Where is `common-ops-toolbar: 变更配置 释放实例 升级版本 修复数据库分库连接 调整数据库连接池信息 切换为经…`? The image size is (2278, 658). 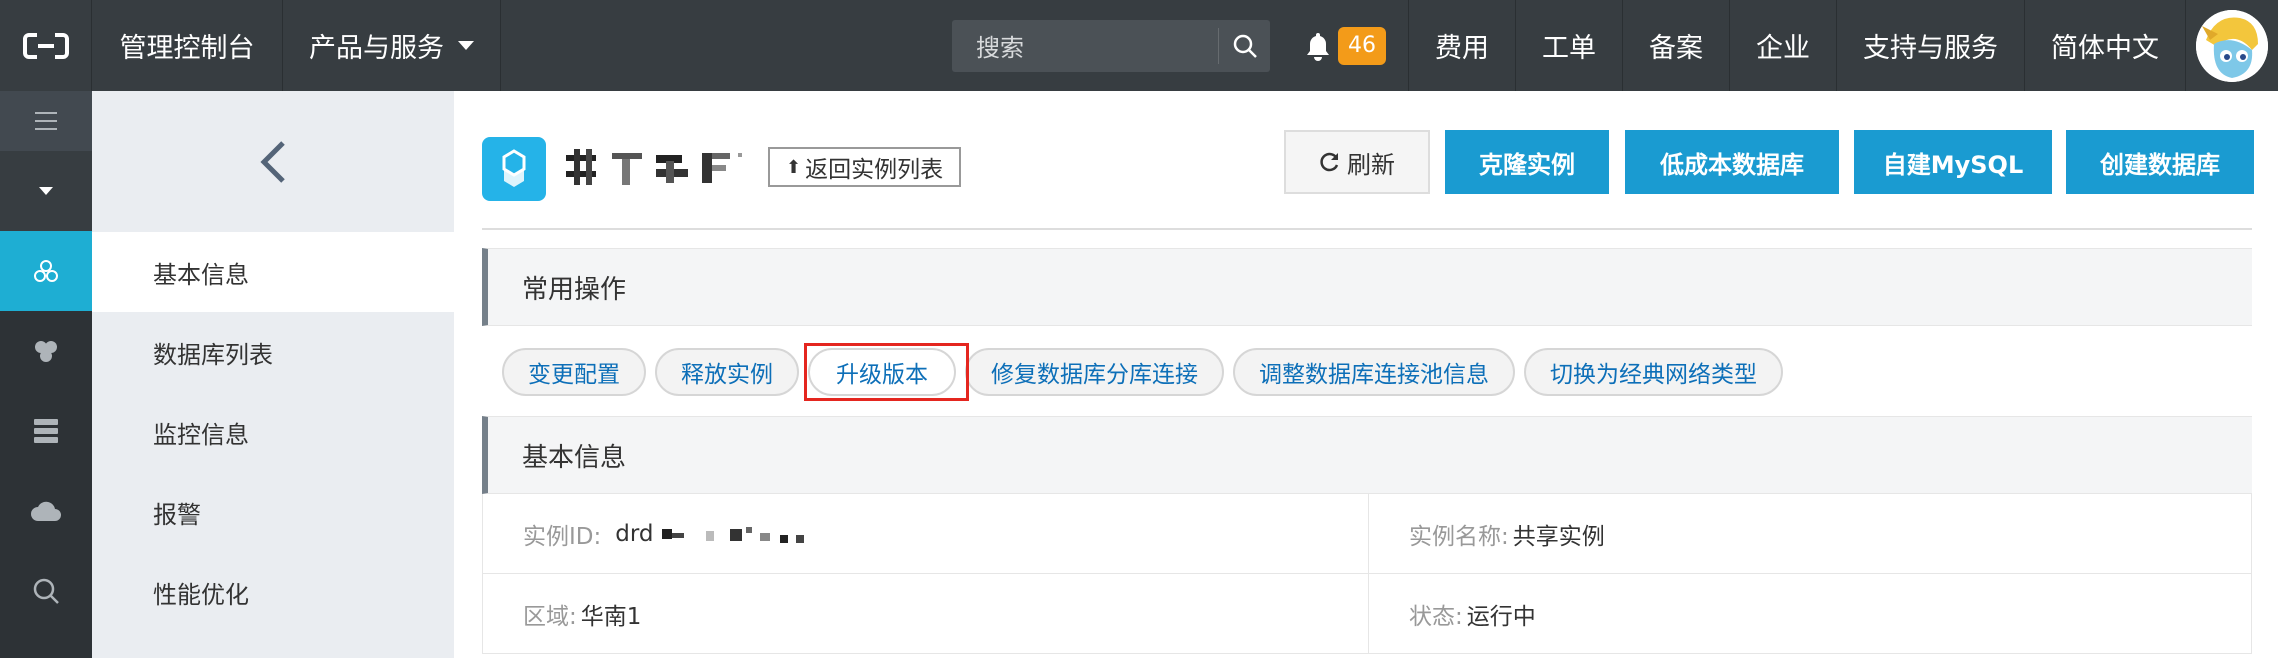
common-ops-toolbar: 变更配置 释放实例 升级版本 修复数据库分库连接 调整数据库连接池信息 切换为经… is located at coordinates (1142, 372).